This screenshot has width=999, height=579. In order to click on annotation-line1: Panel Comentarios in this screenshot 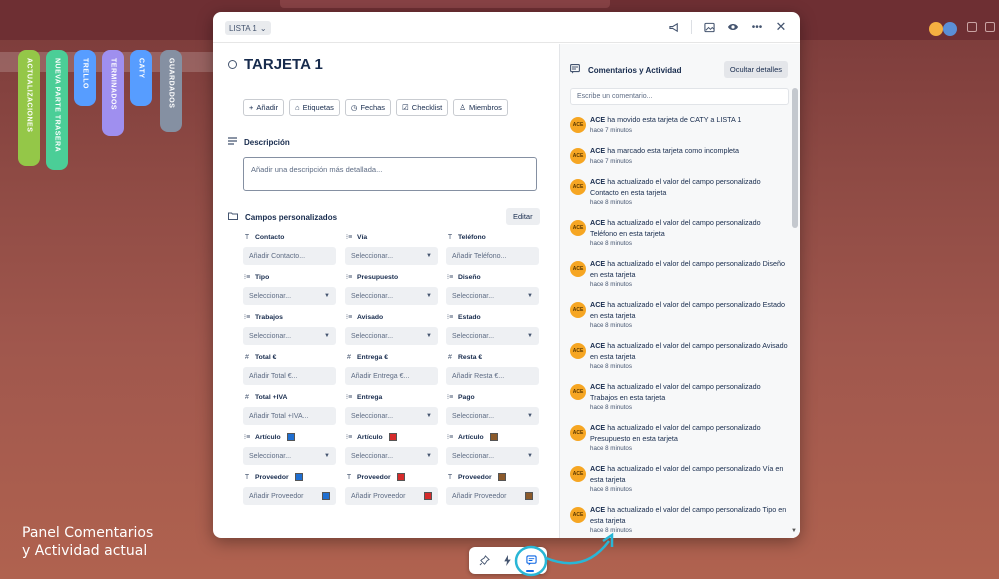, I will do `click(88, 533)`.